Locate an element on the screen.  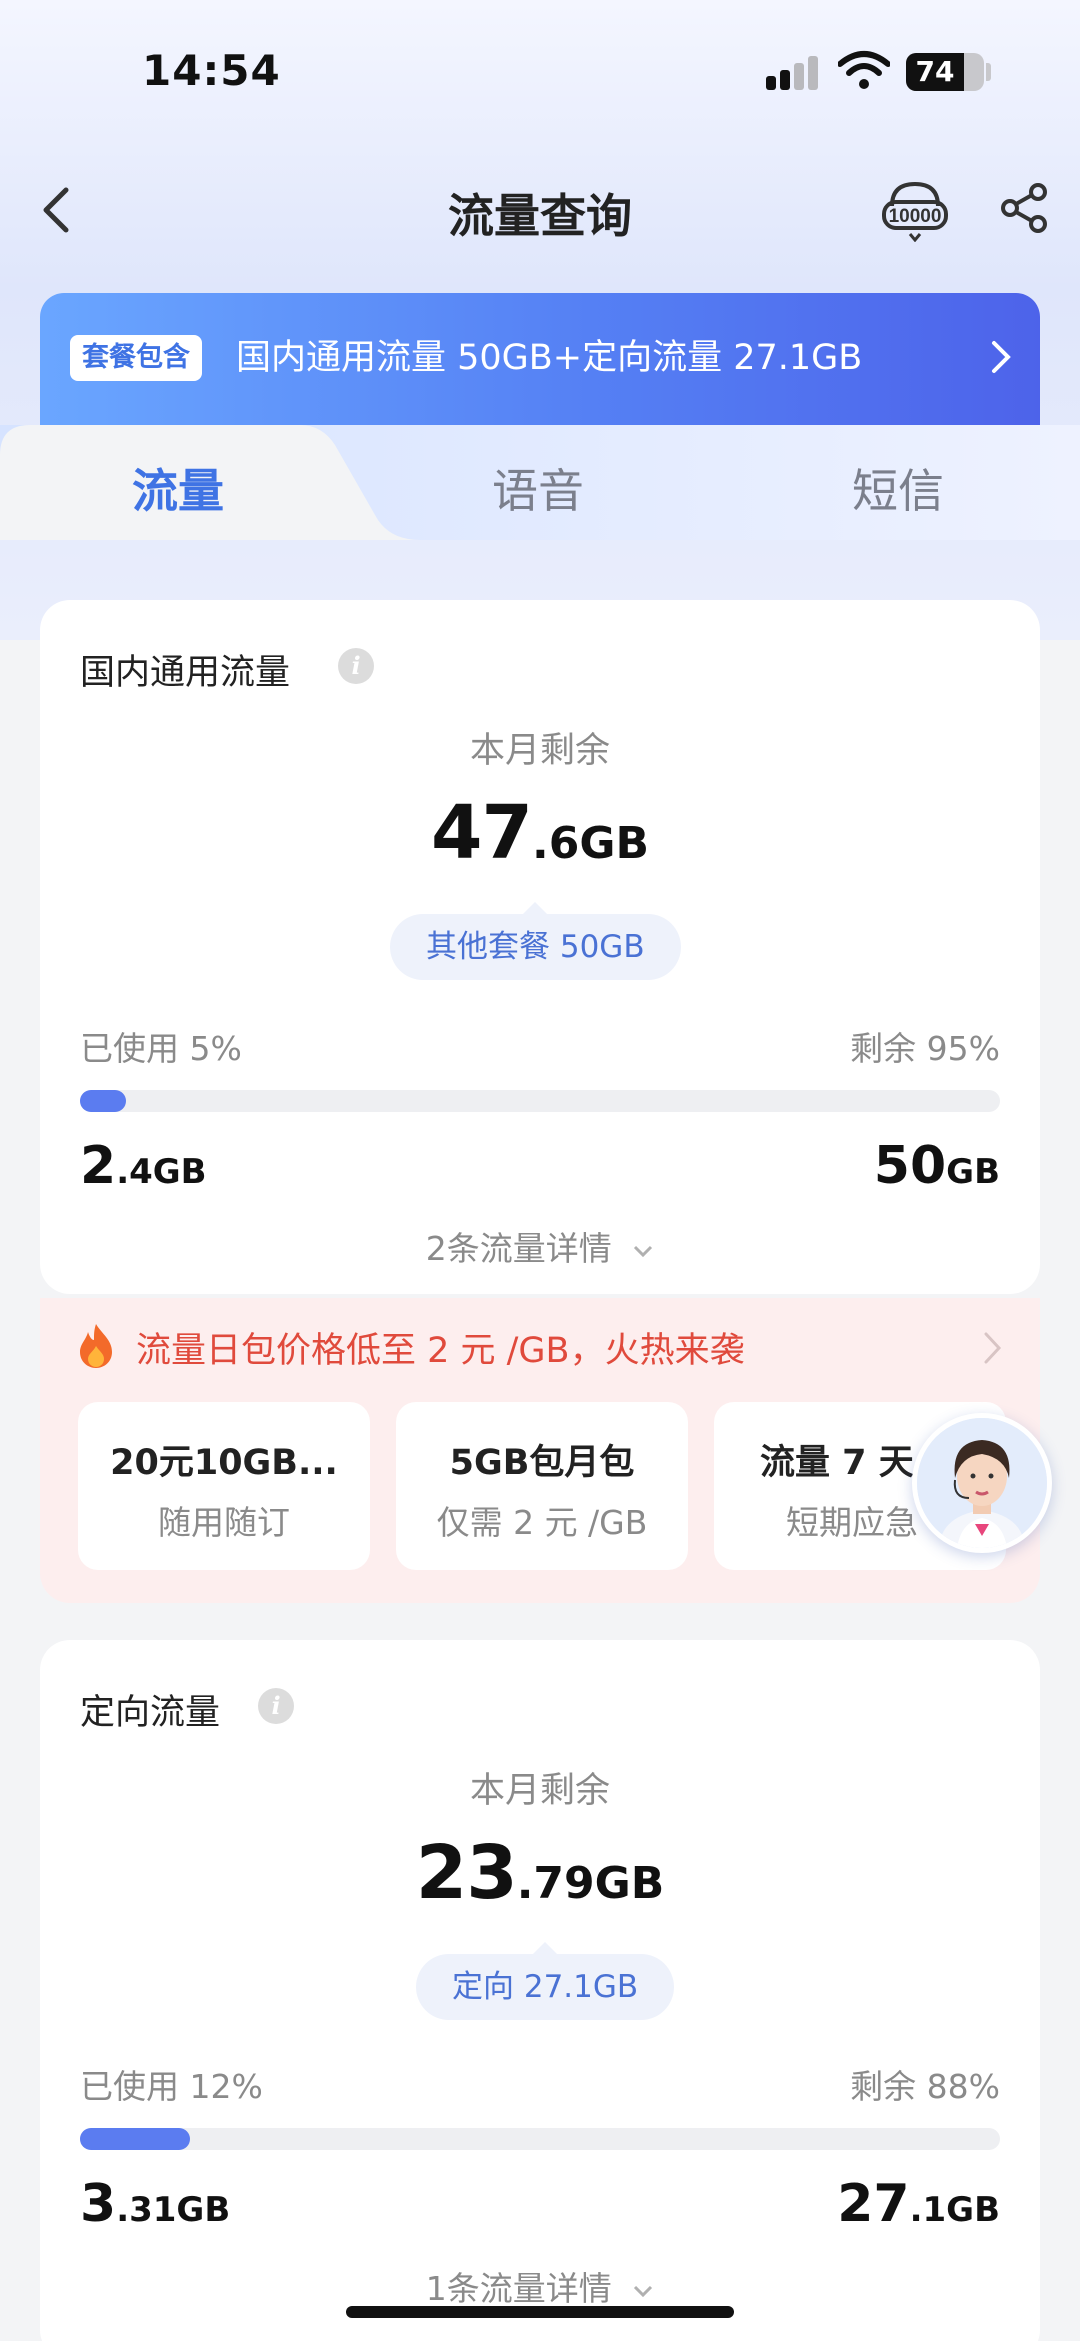
remain-value-fraction: .79GB is located at coordinates (590, 1883).